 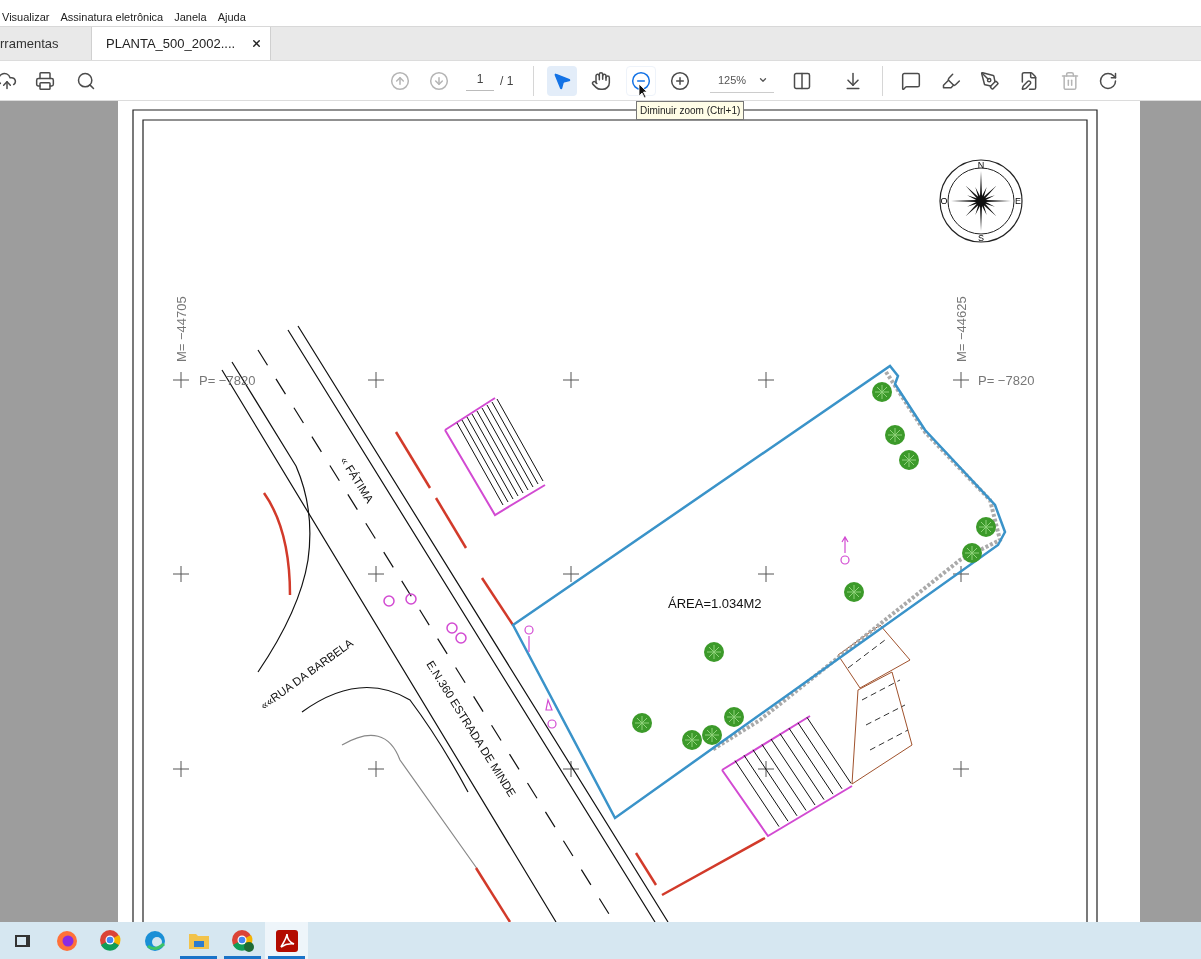 I want to click on compass-letter: E, so click(x=1018, y=201).